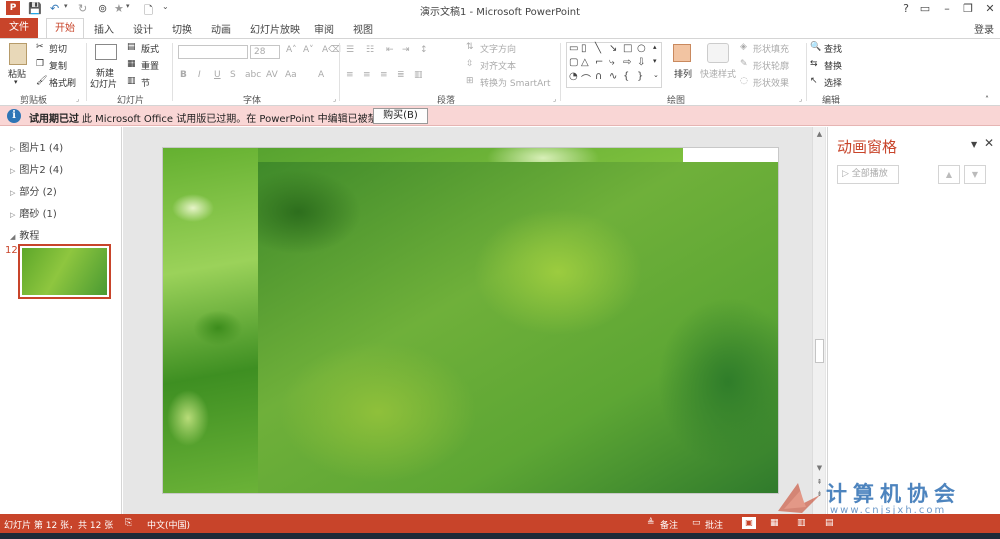 The width and height of the screenshot is (1000, 539). Describe the element at coordinates (145, 82) in the screenshot. I see `section-button: 节` at that location.